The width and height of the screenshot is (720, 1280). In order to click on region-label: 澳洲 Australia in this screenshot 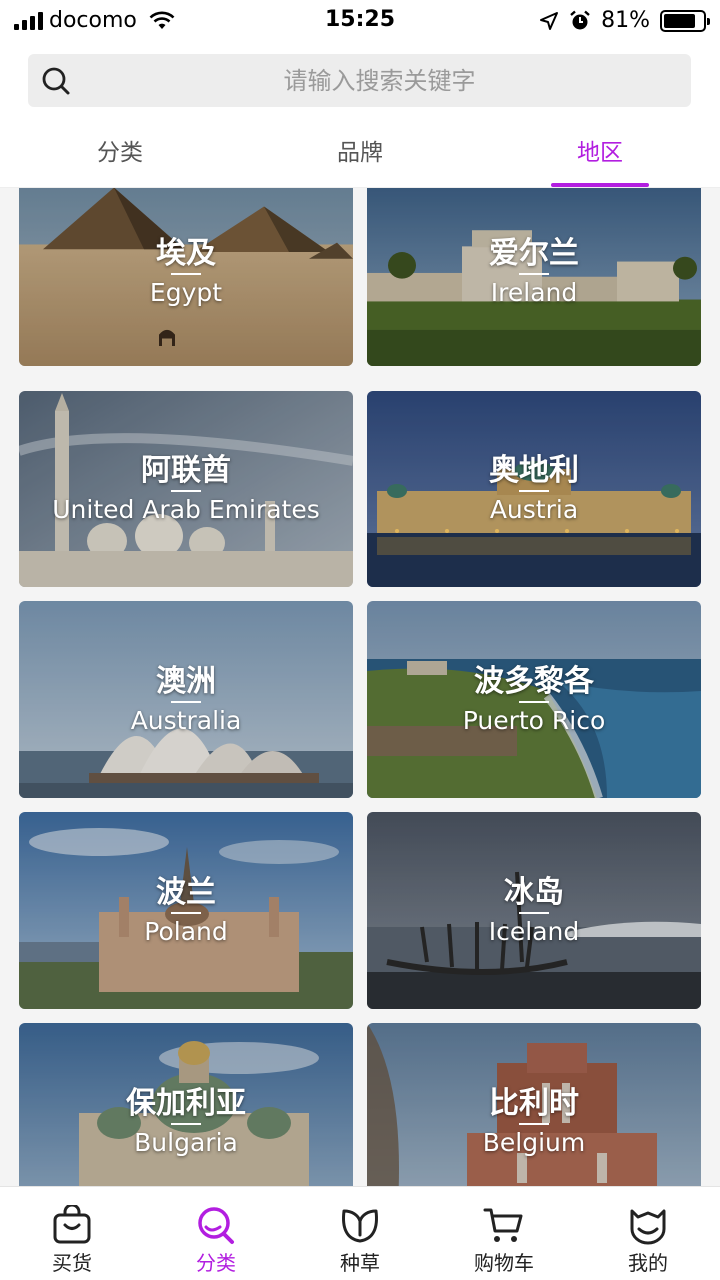, I will do `click(186, 700)`.